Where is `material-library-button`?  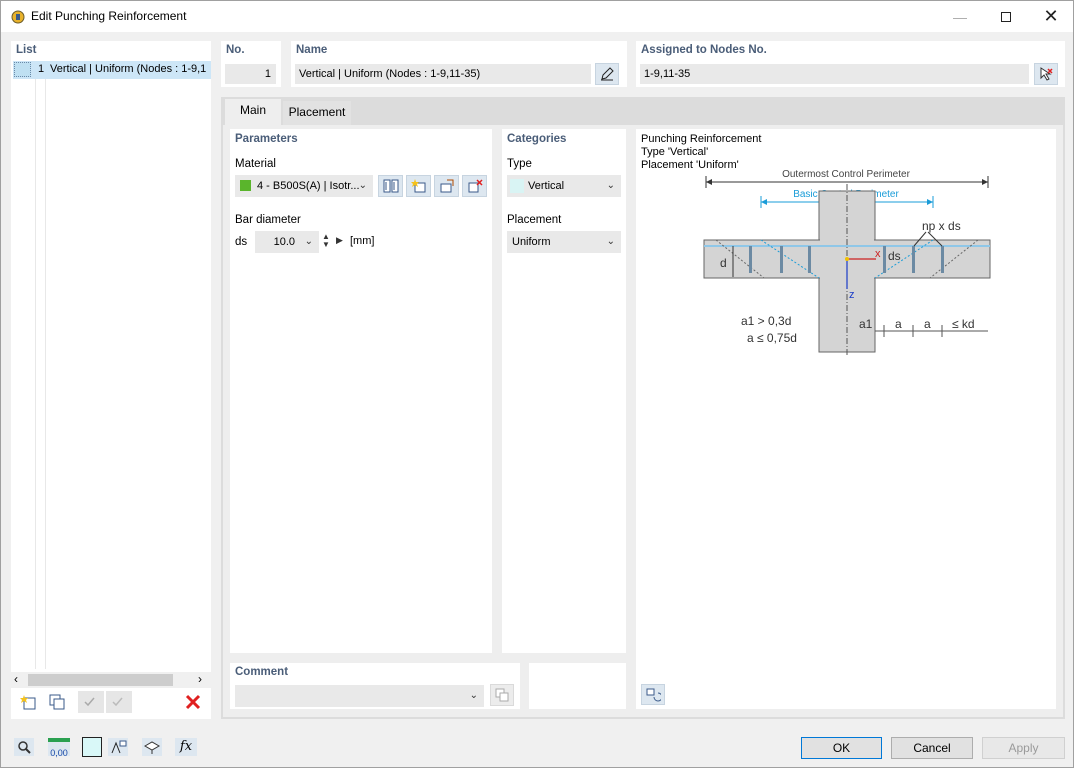 material-library-button is located at coordinates (390, 186).